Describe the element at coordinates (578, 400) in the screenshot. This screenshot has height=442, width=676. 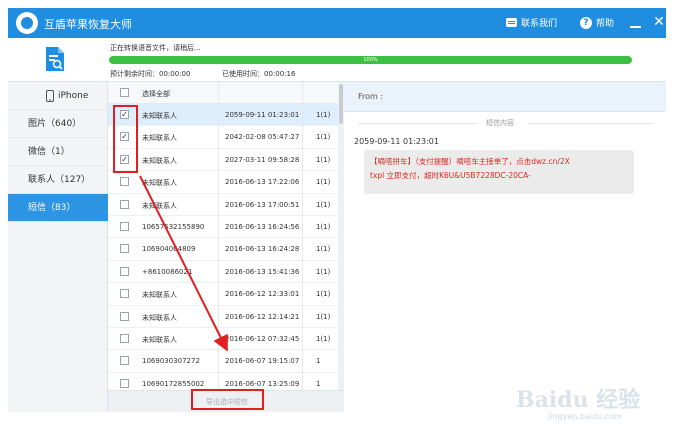
I see `watermark-logo: Baidu 经验` at that location.